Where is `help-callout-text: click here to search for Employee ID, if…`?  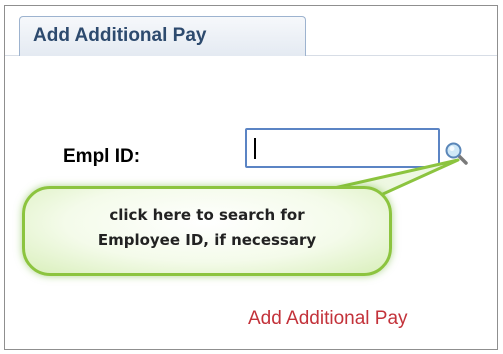 help-callout-text: click here to search for Employee ID, if… is located at coordinates (207, 228).